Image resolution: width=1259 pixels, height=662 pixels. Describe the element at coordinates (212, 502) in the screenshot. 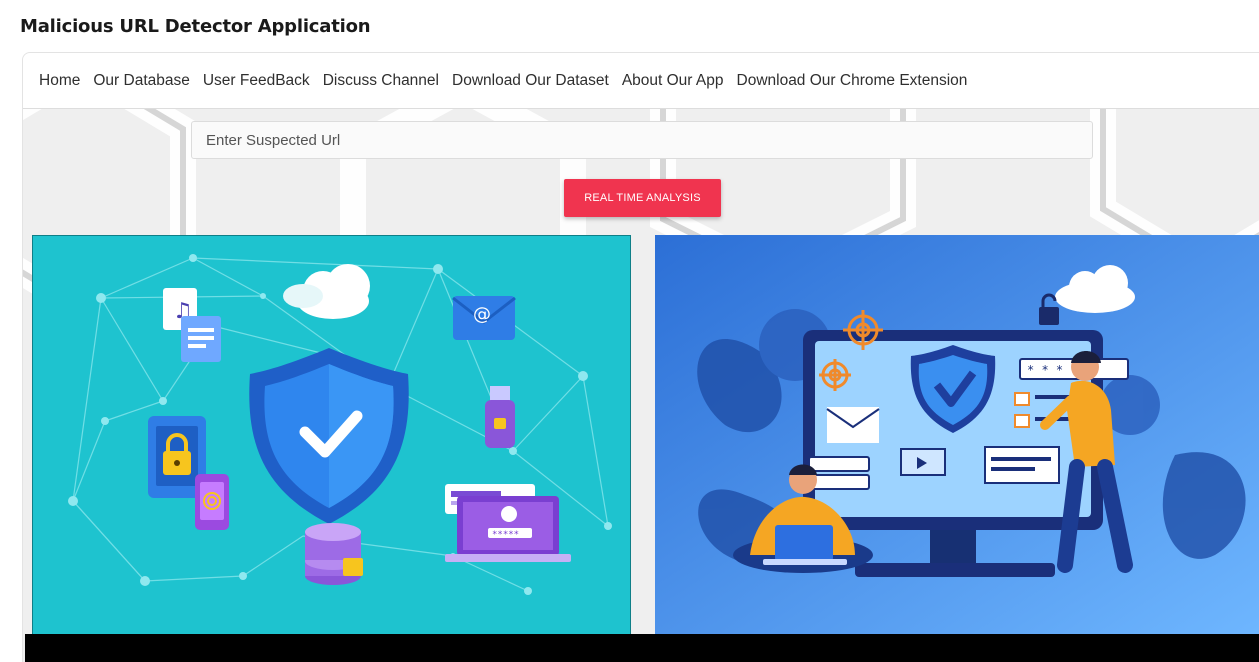

I see `phone-fingerprint-icon` at that location.